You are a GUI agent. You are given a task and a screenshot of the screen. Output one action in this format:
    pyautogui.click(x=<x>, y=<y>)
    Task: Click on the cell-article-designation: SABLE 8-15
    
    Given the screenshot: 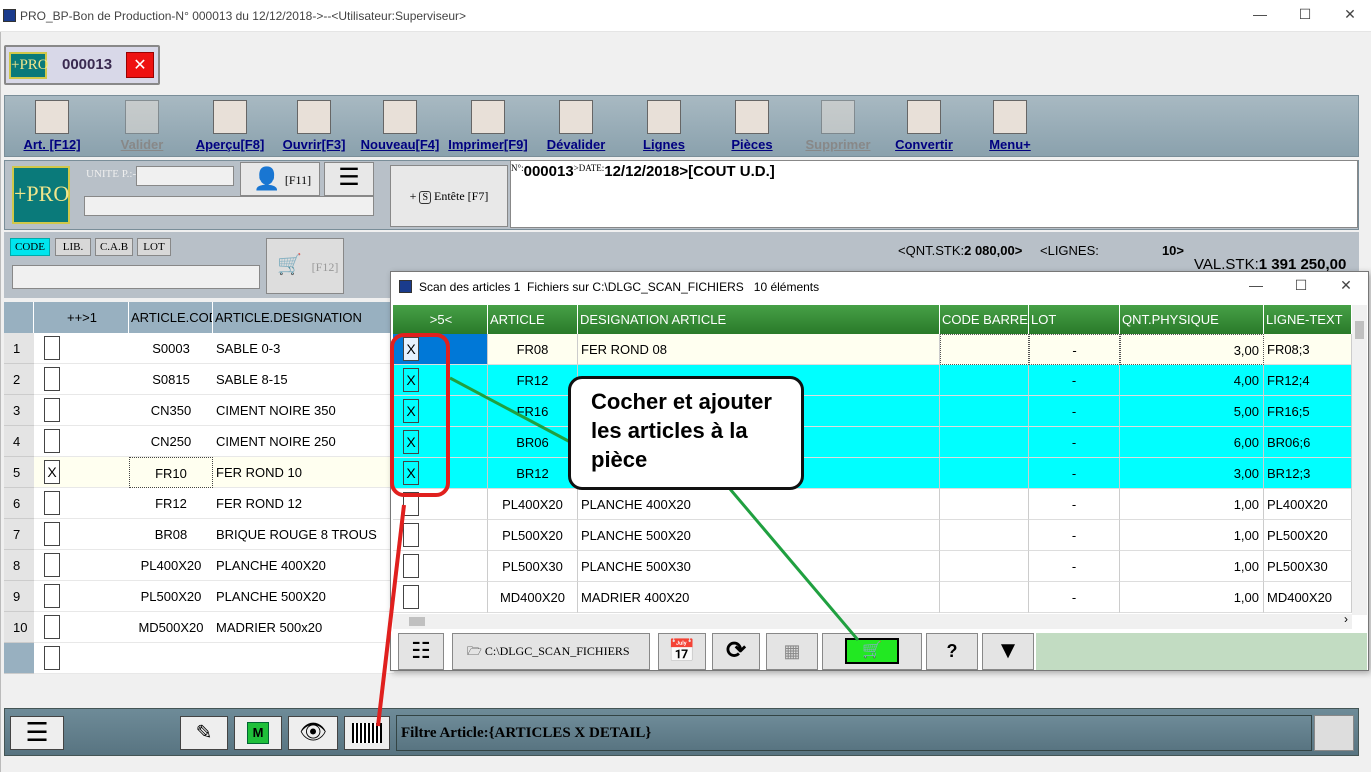 What is the action you would take?
    pyautogui.click(x=303, y=379)
    